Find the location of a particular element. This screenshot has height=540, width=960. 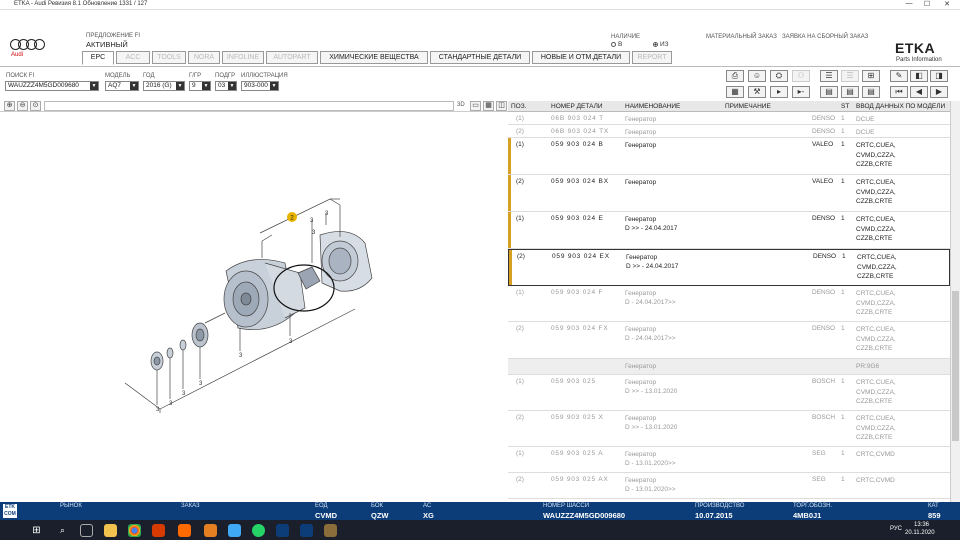

model-select: AQ7 ▼ is located at coordinates (122, 86).